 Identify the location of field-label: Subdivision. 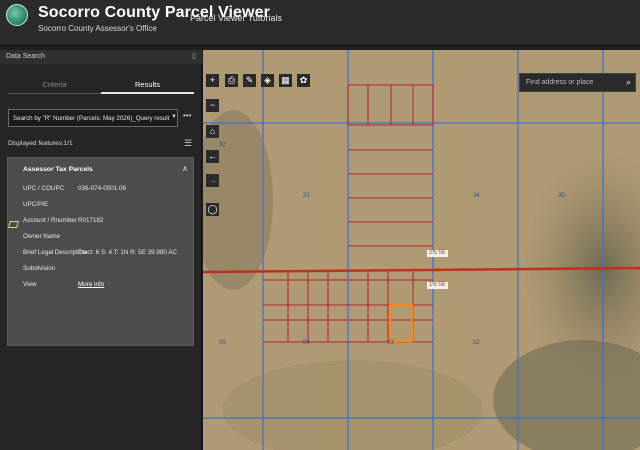
(39, 268).